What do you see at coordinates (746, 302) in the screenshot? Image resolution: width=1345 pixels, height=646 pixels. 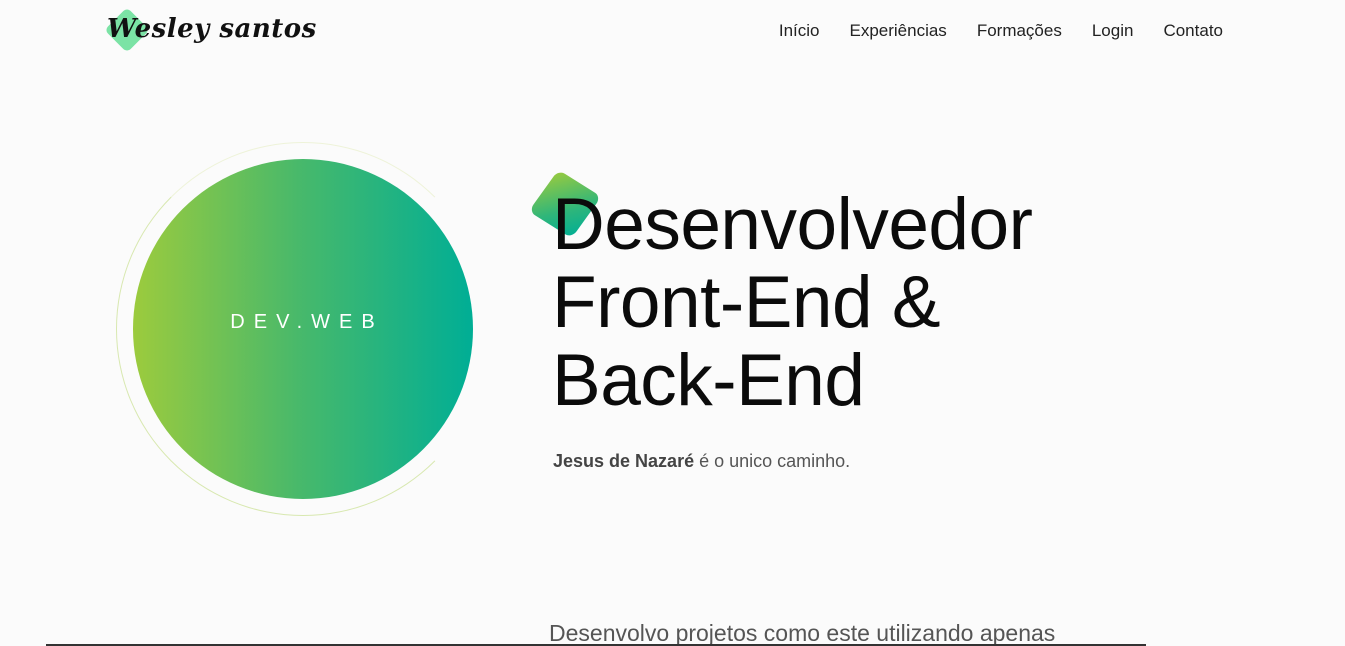 I see `hero-title-line: Front-End &` at bounding box center [746, 302].